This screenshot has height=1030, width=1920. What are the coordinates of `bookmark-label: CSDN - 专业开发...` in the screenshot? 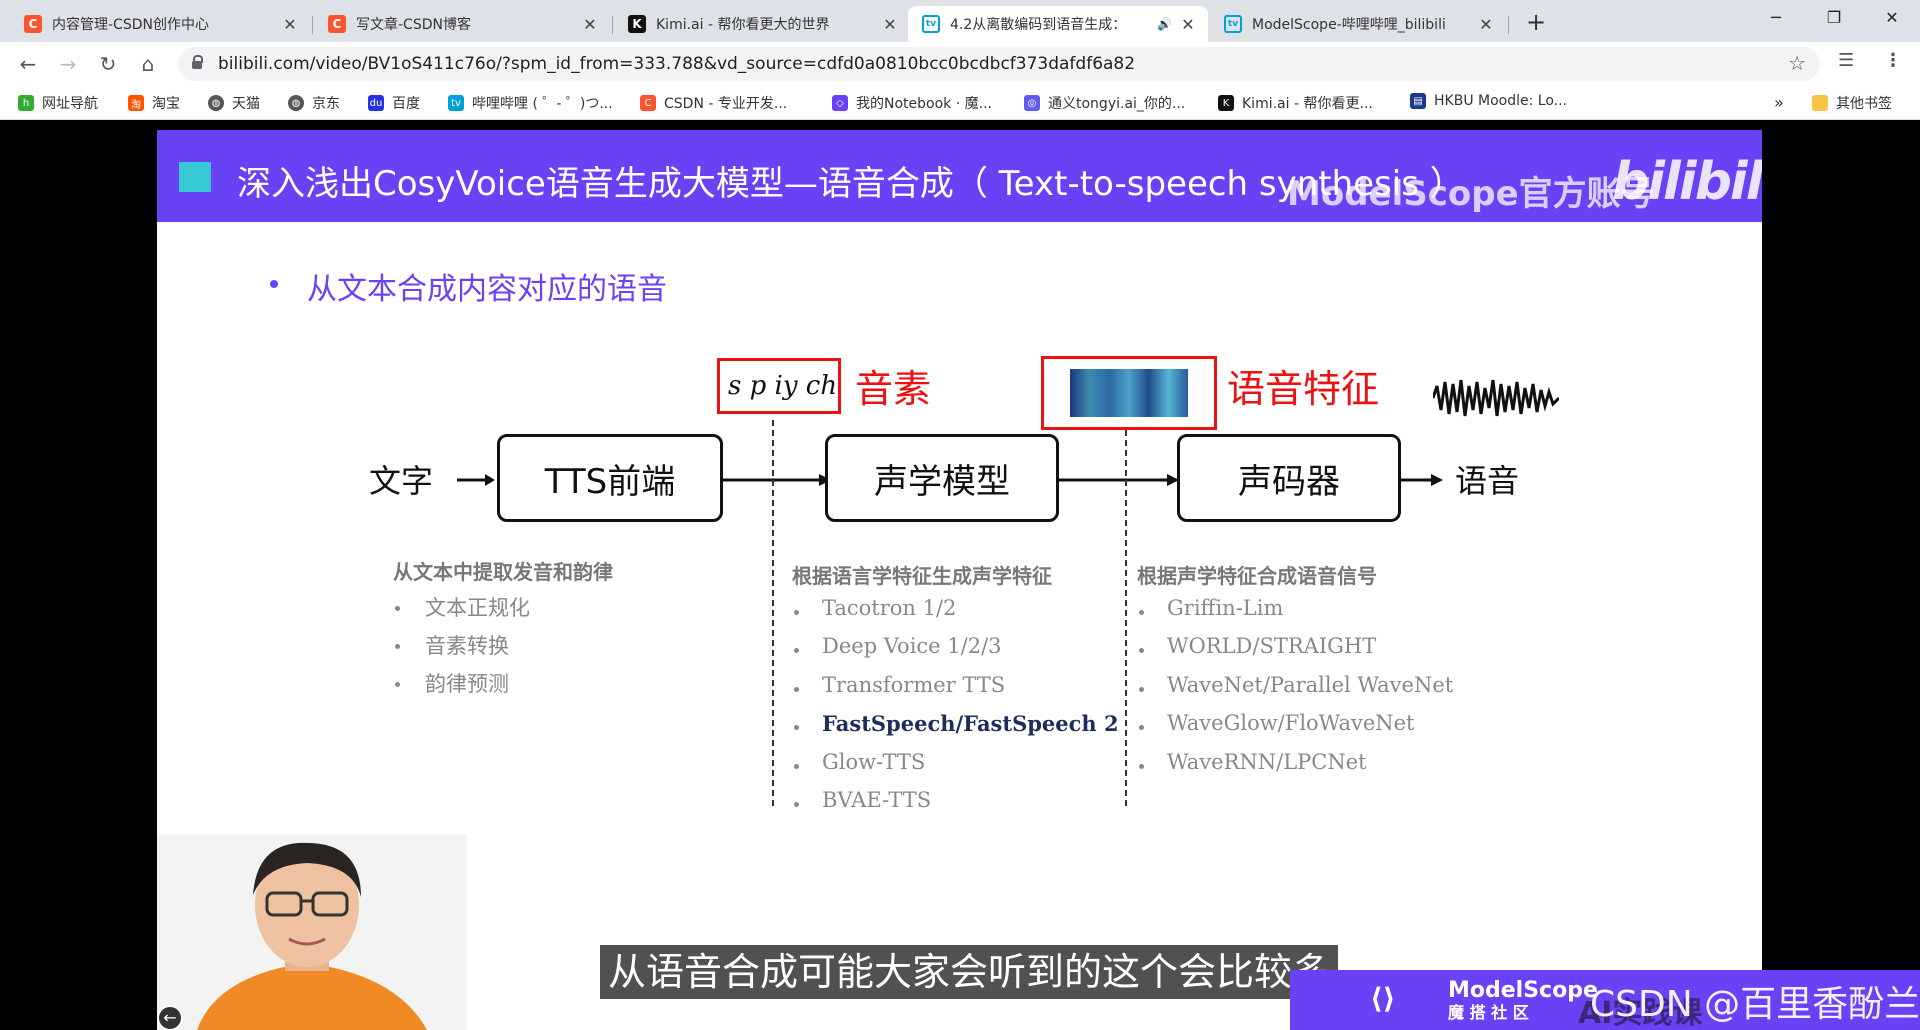 It's located at (726, 104).